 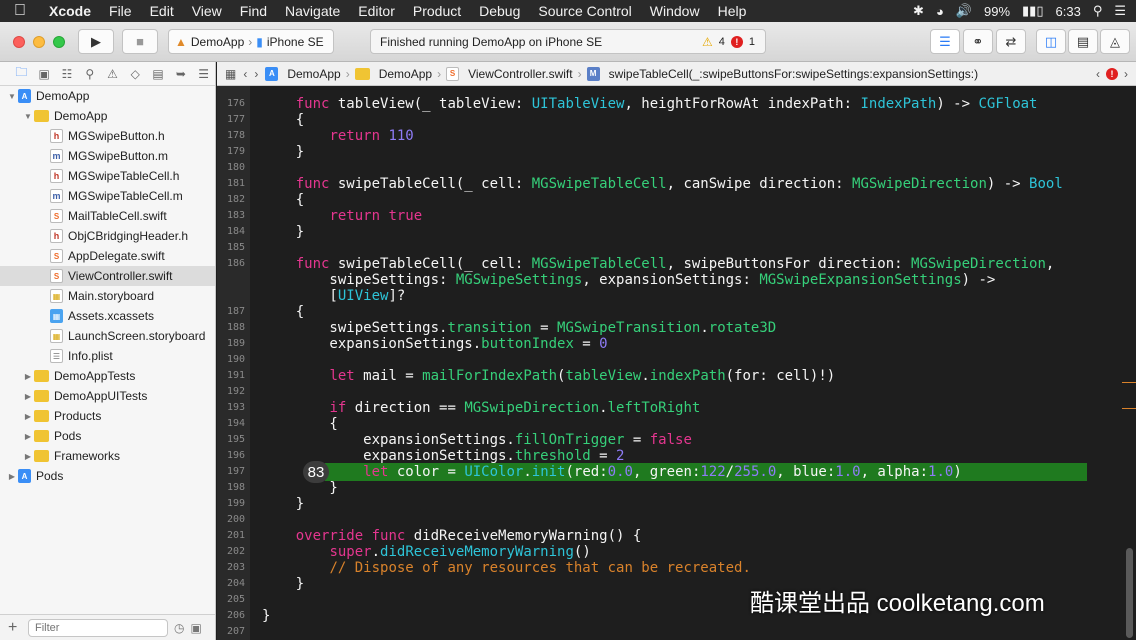 What do you see at coordinates (1126, 74) in the screenshot?
I see `next-issue-icon: ›` at bounding box center [1126, 74].